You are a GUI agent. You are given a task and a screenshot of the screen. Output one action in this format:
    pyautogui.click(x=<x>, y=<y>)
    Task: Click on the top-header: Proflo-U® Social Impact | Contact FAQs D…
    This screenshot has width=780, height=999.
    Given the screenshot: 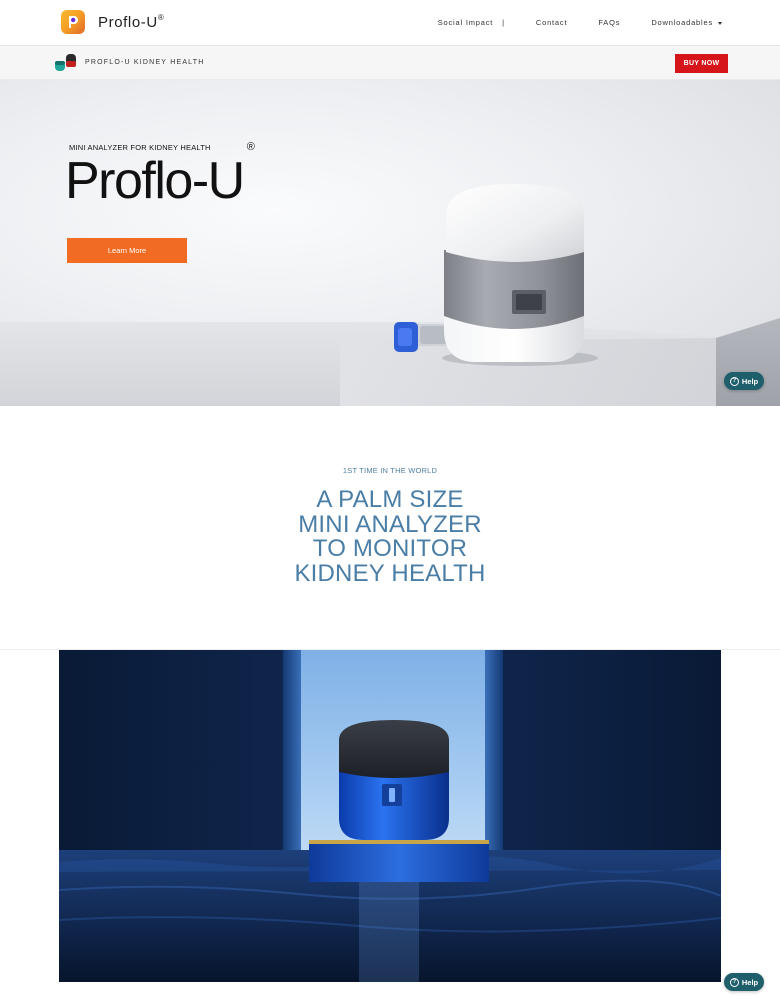 What is the action you would take?
    pyautogui.click(x=390, y=23)
    